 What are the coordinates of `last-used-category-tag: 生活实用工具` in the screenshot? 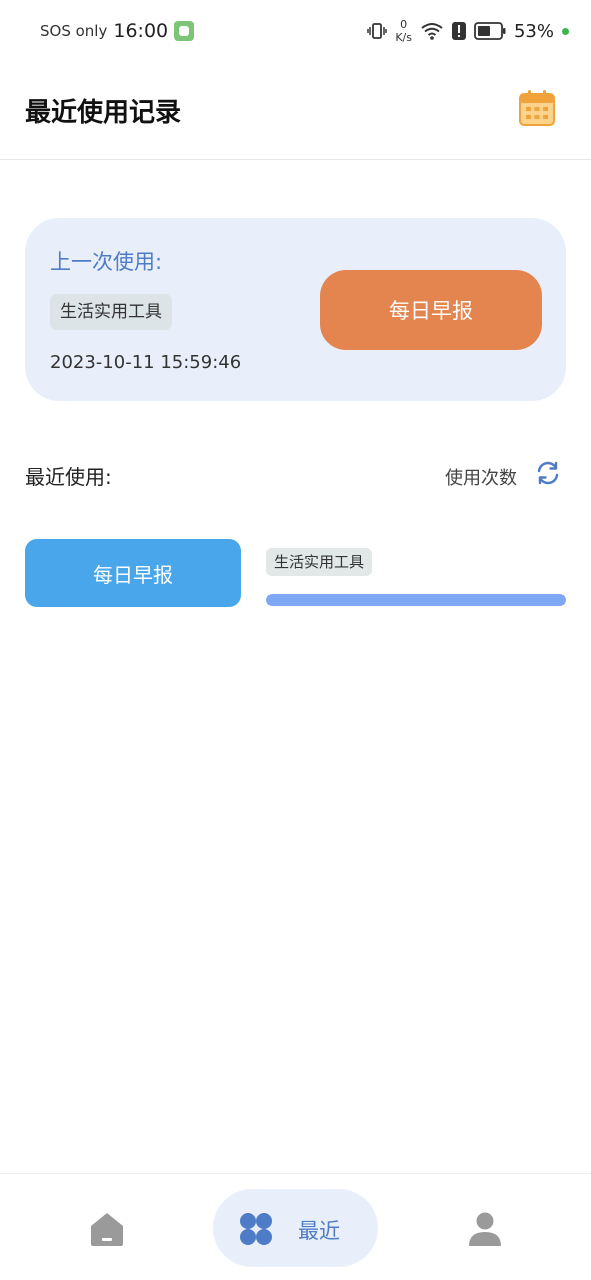 It's located at (111, 312).